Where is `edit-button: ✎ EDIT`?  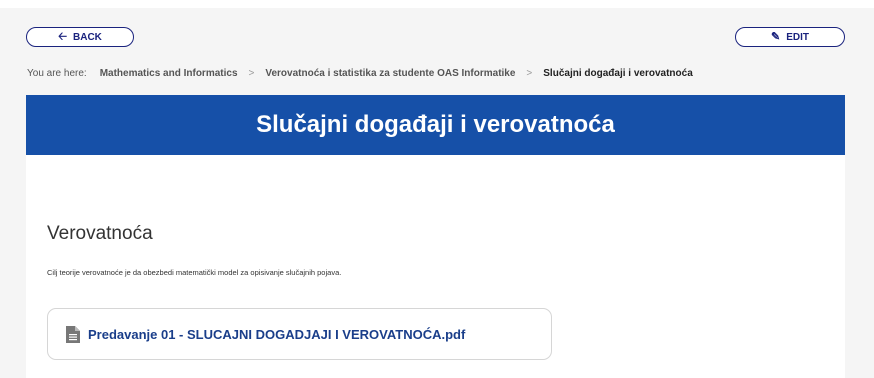
edit-button: ✎ EDIT is located at coordinates (790, 37).